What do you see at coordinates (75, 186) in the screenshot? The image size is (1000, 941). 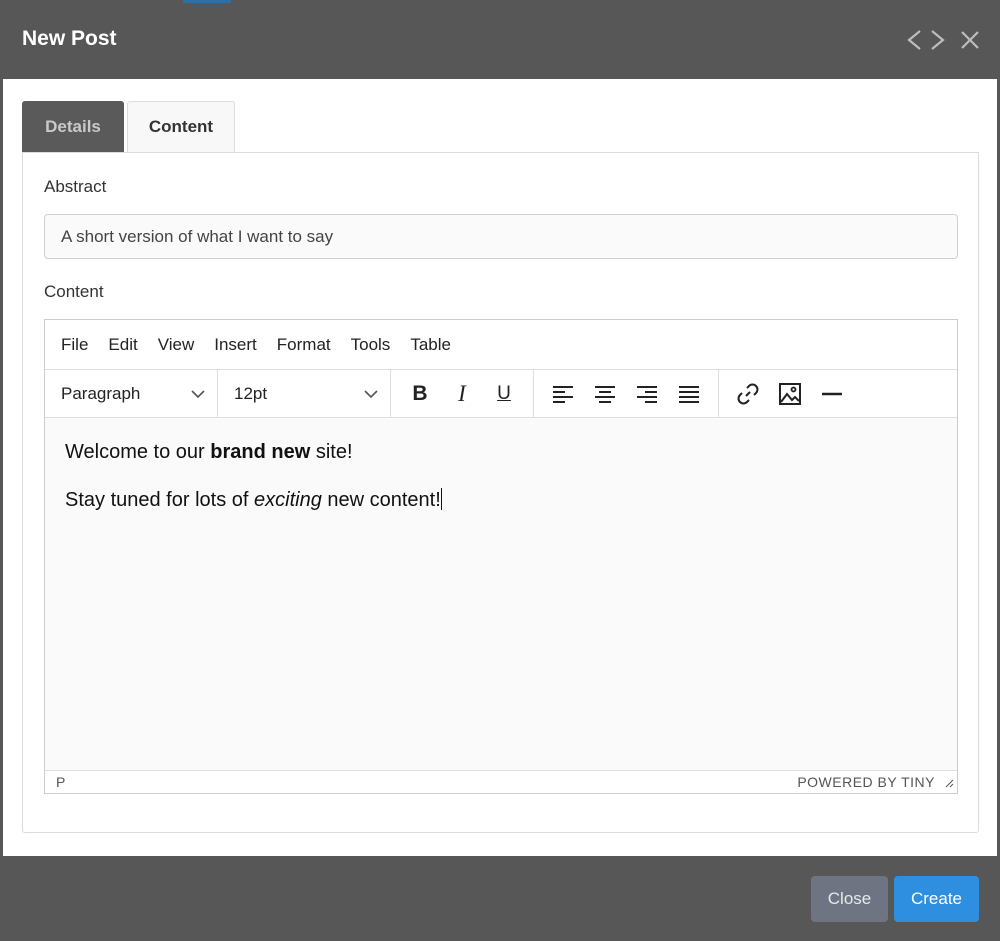 I see `abstract-label: Abstract` at bounding box center [75, 186].